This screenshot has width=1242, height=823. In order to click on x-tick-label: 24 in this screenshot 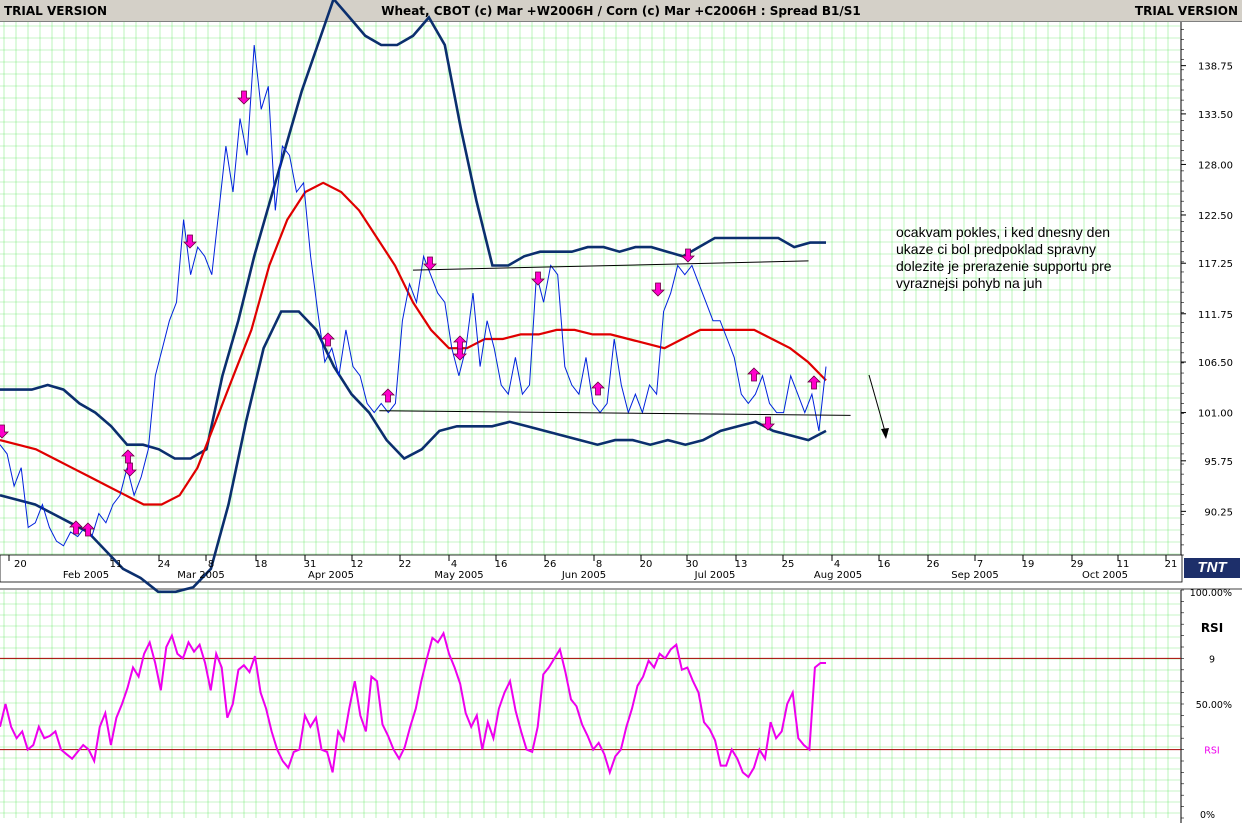, I will do `click(164, 564)`.